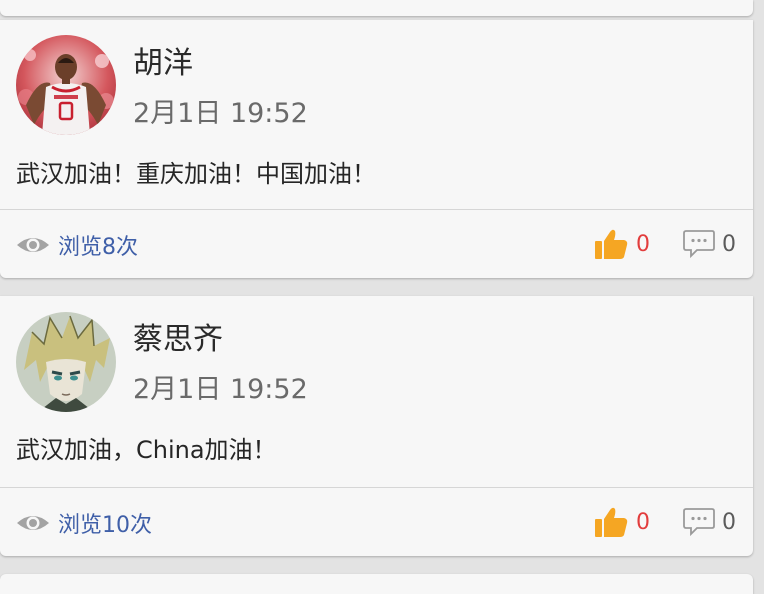 This screenshot has height=594, width=764. I want to click on view-count-label: 浏览8次, so click(98, 247).